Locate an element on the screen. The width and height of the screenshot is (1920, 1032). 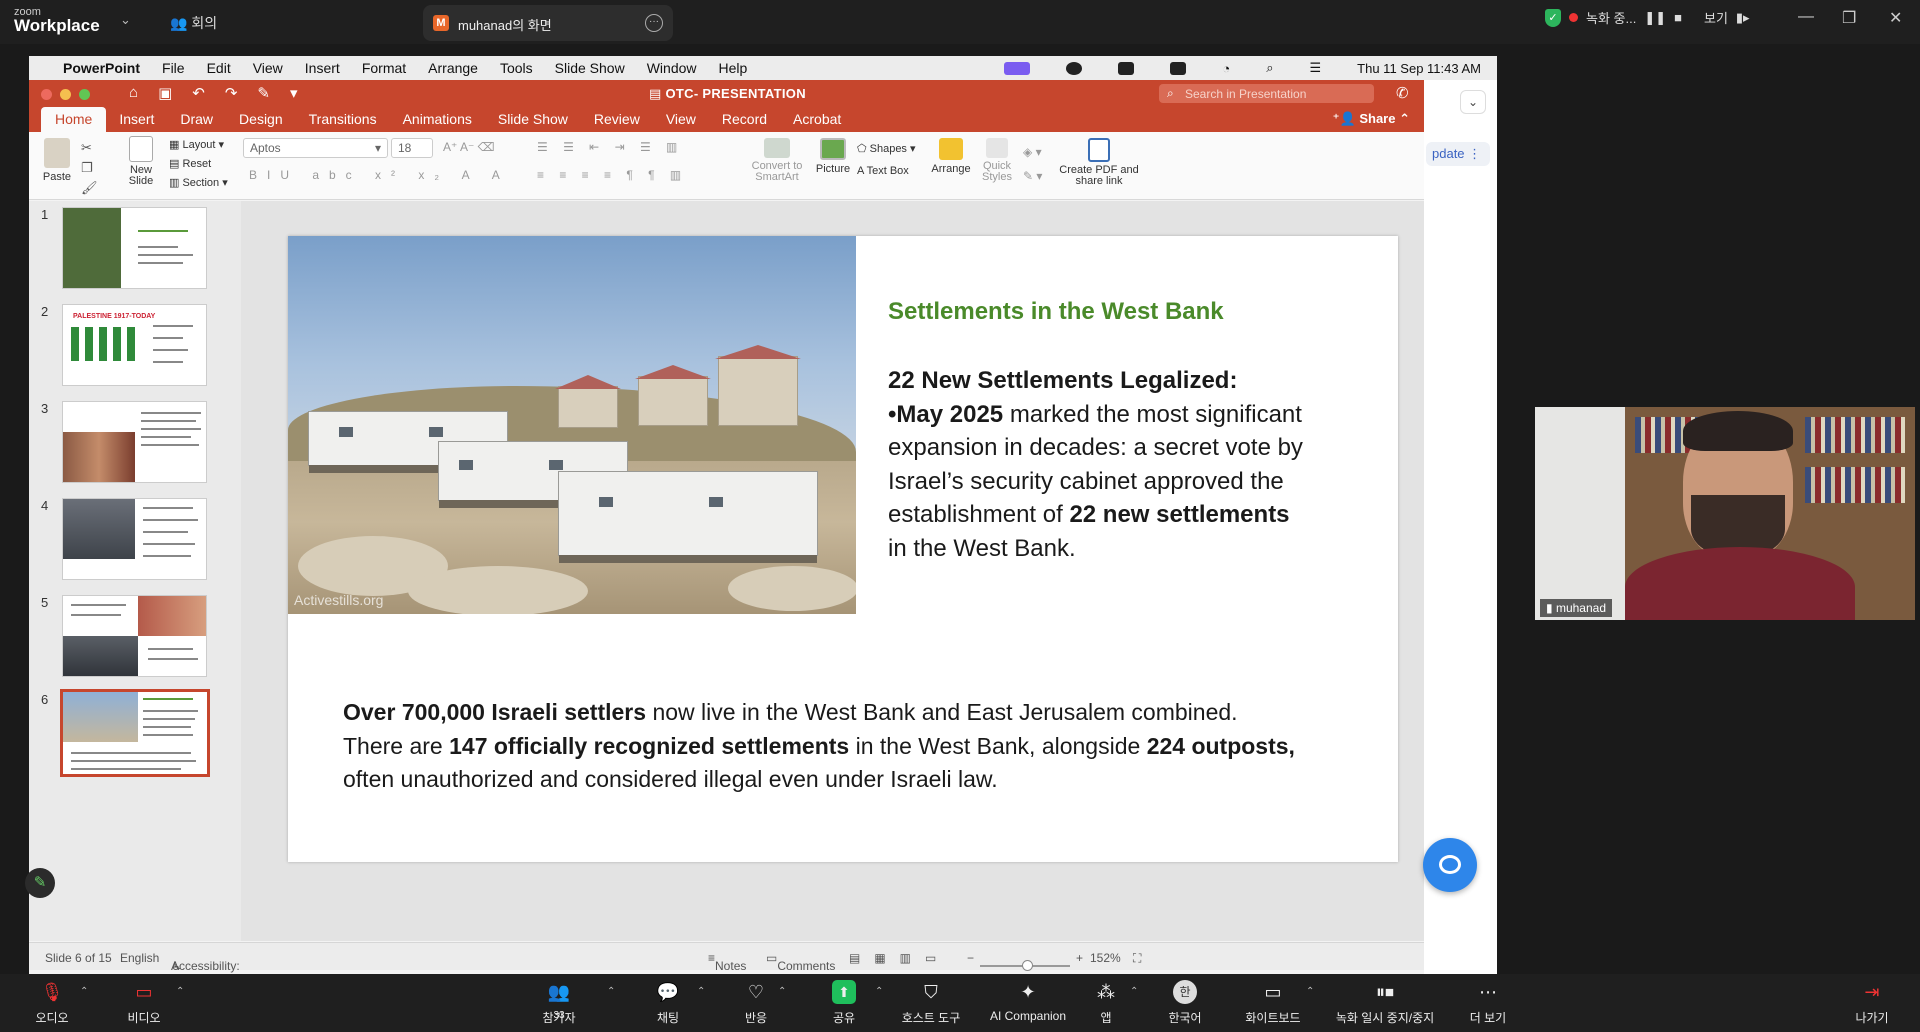
audio-button: 🎙 오디오 is located at coordinates (52, 1003).